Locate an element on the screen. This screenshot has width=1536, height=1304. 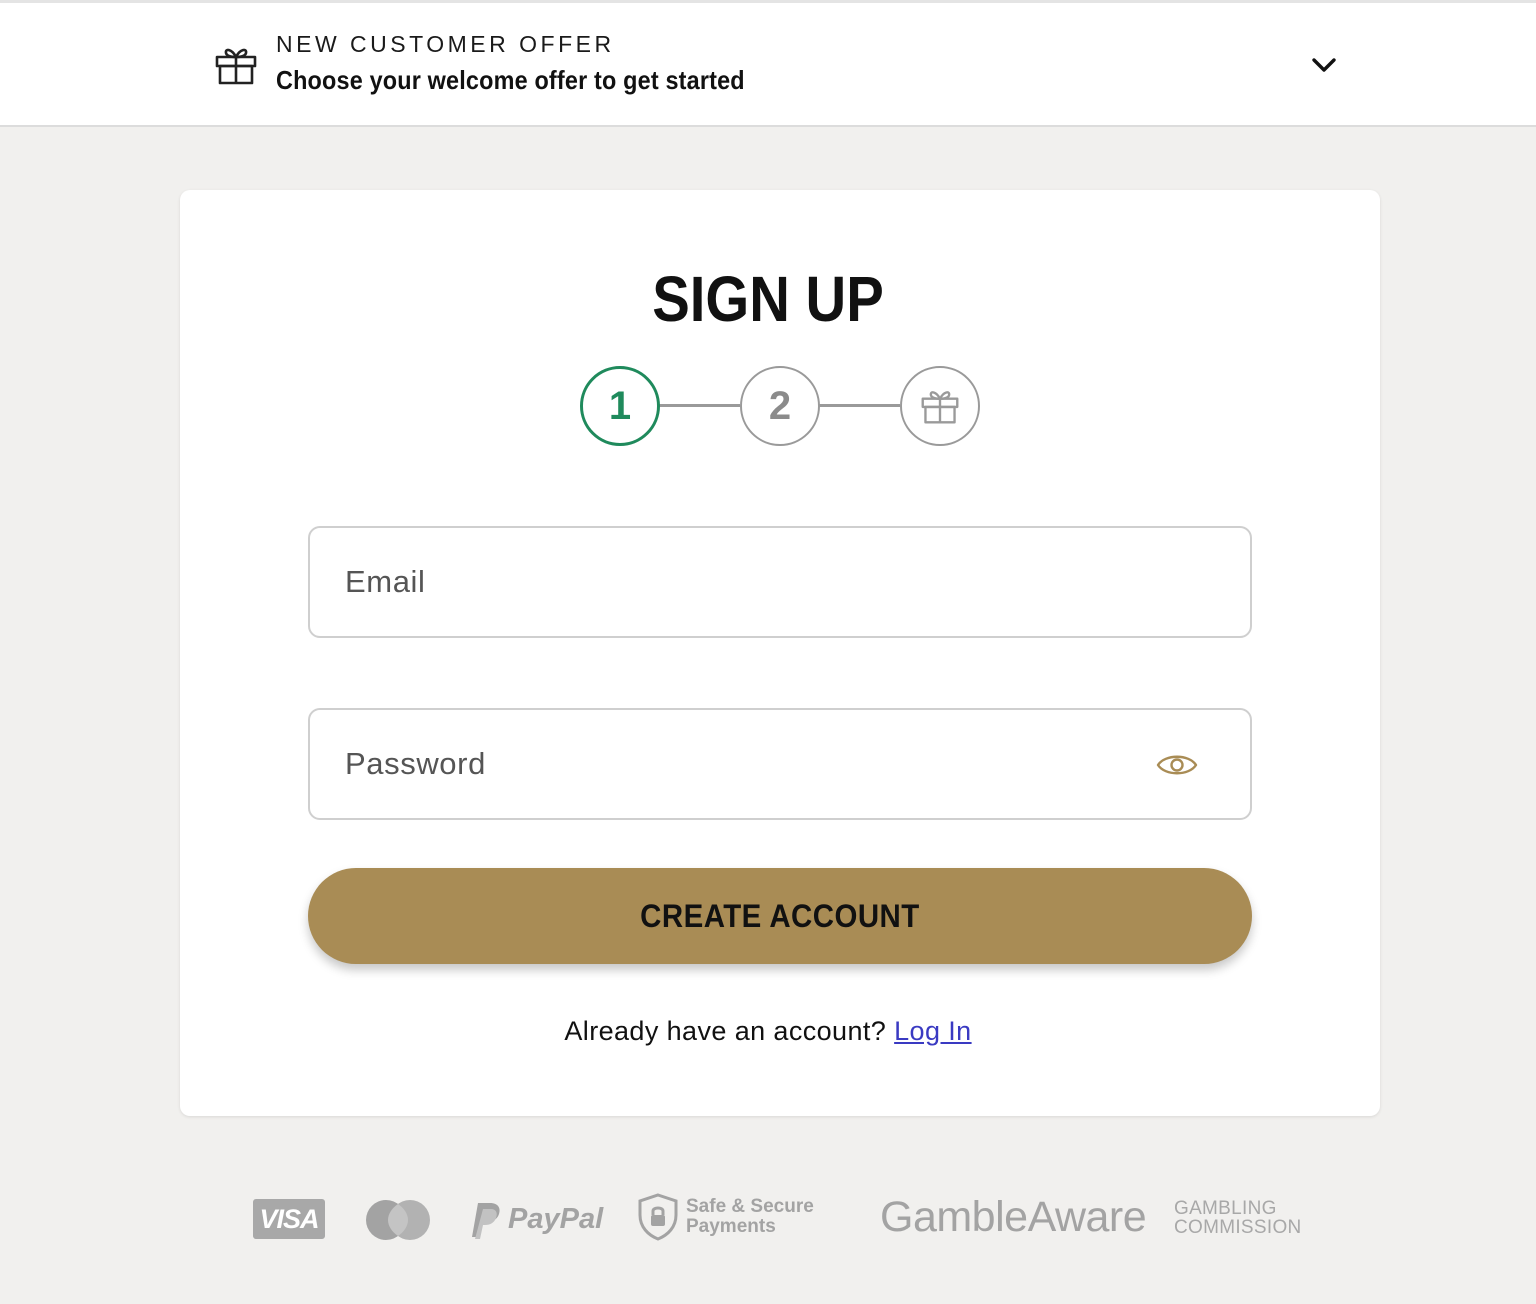
visa-logo: VISA is located at coordinates (289, 1219).